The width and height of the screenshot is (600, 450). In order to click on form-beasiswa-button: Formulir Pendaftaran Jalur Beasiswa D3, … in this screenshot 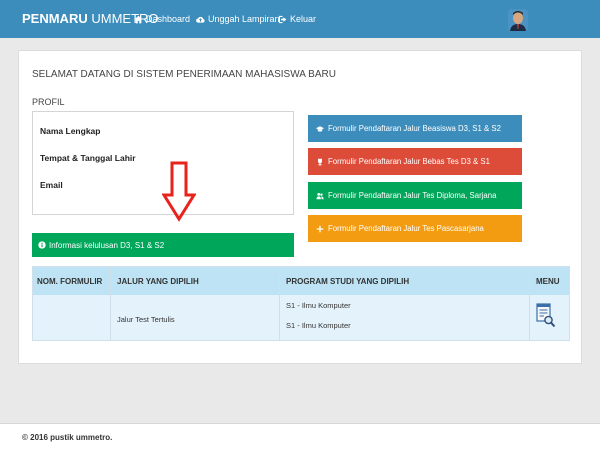, I will do `click(415, 128)`.